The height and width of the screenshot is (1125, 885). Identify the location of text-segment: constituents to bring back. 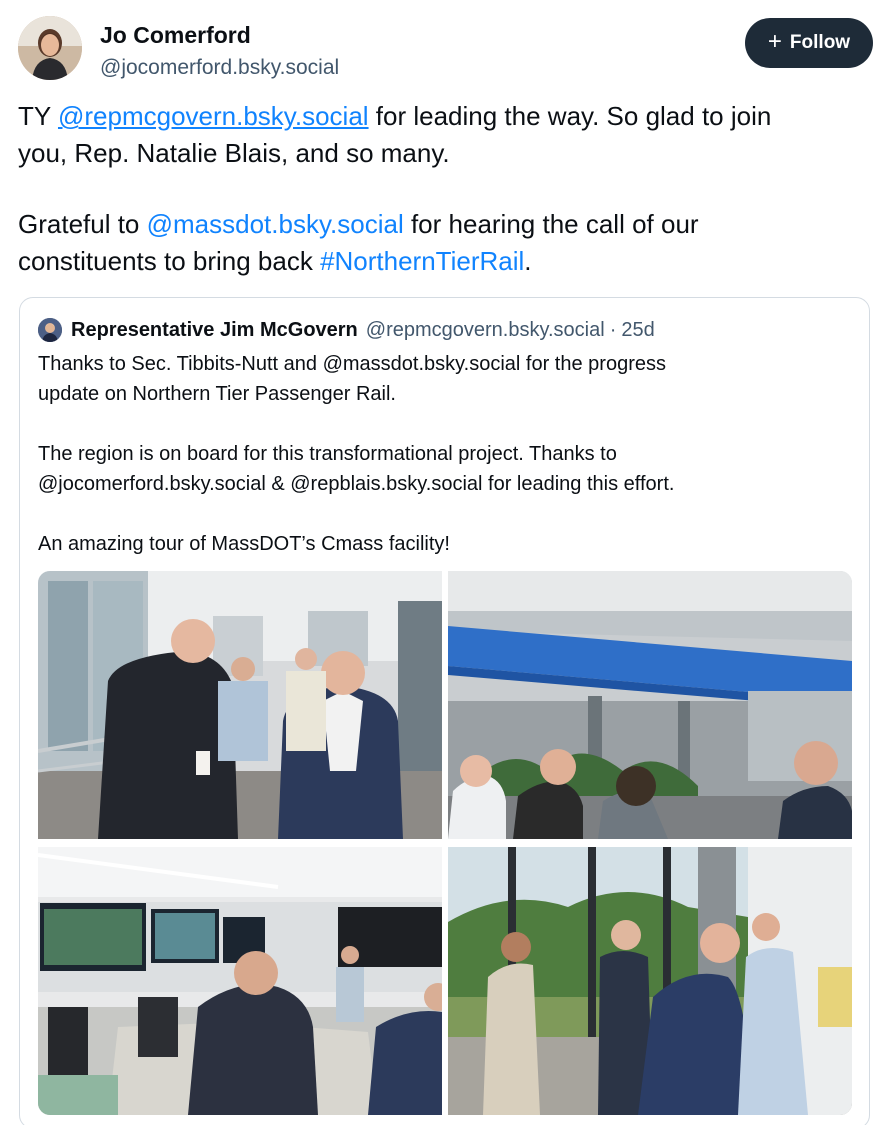
(169, 261).